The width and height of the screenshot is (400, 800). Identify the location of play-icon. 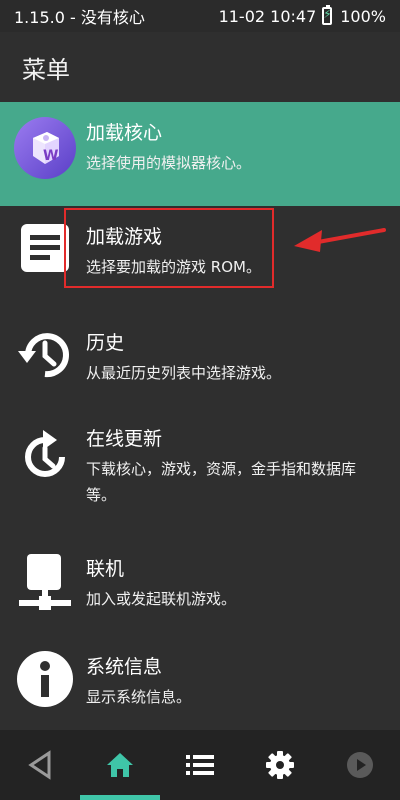
(360, 765).